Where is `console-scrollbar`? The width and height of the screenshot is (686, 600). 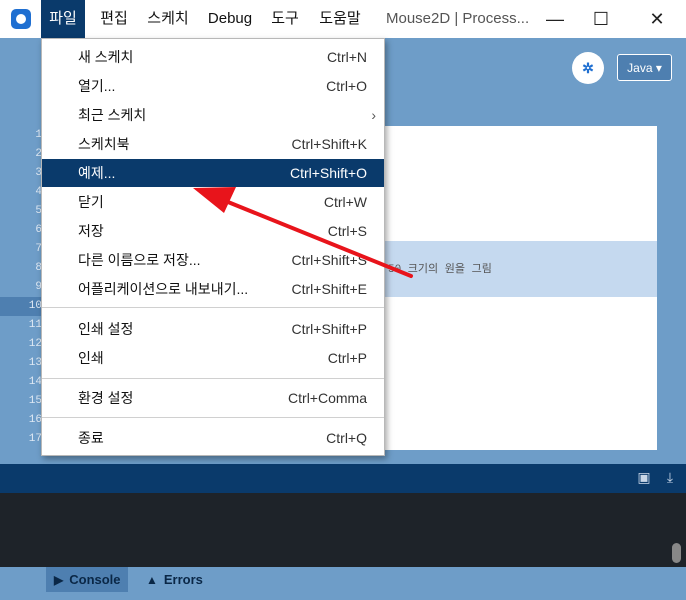 console-scrollbar is located at coordinates (676, 553).